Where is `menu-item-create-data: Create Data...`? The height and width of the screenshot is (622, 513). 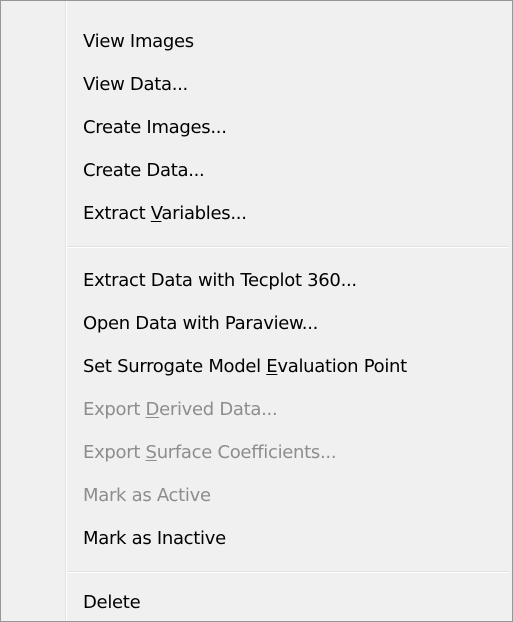
menu-item-create-data: Create Data... is located at coordinates (292, 171).